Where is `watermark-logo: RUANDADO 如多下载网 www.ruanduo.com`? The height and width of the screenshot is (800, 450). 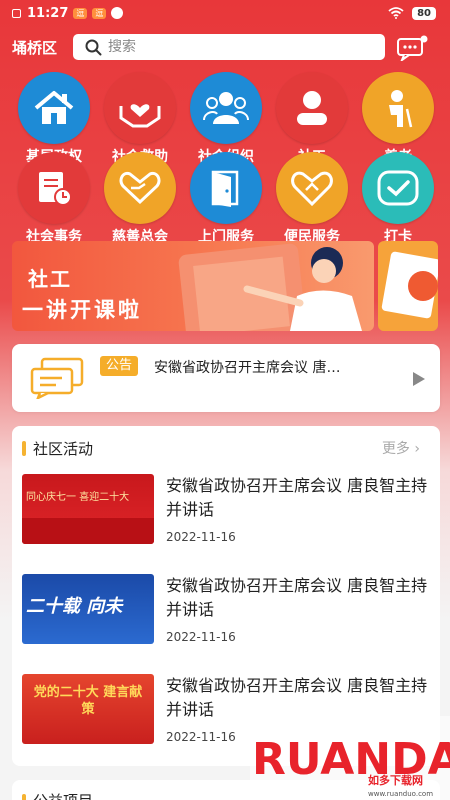
watermark-logo: RUANDADO 如多下载网 www.ruanduo.com is located at coordinates (350, 758).